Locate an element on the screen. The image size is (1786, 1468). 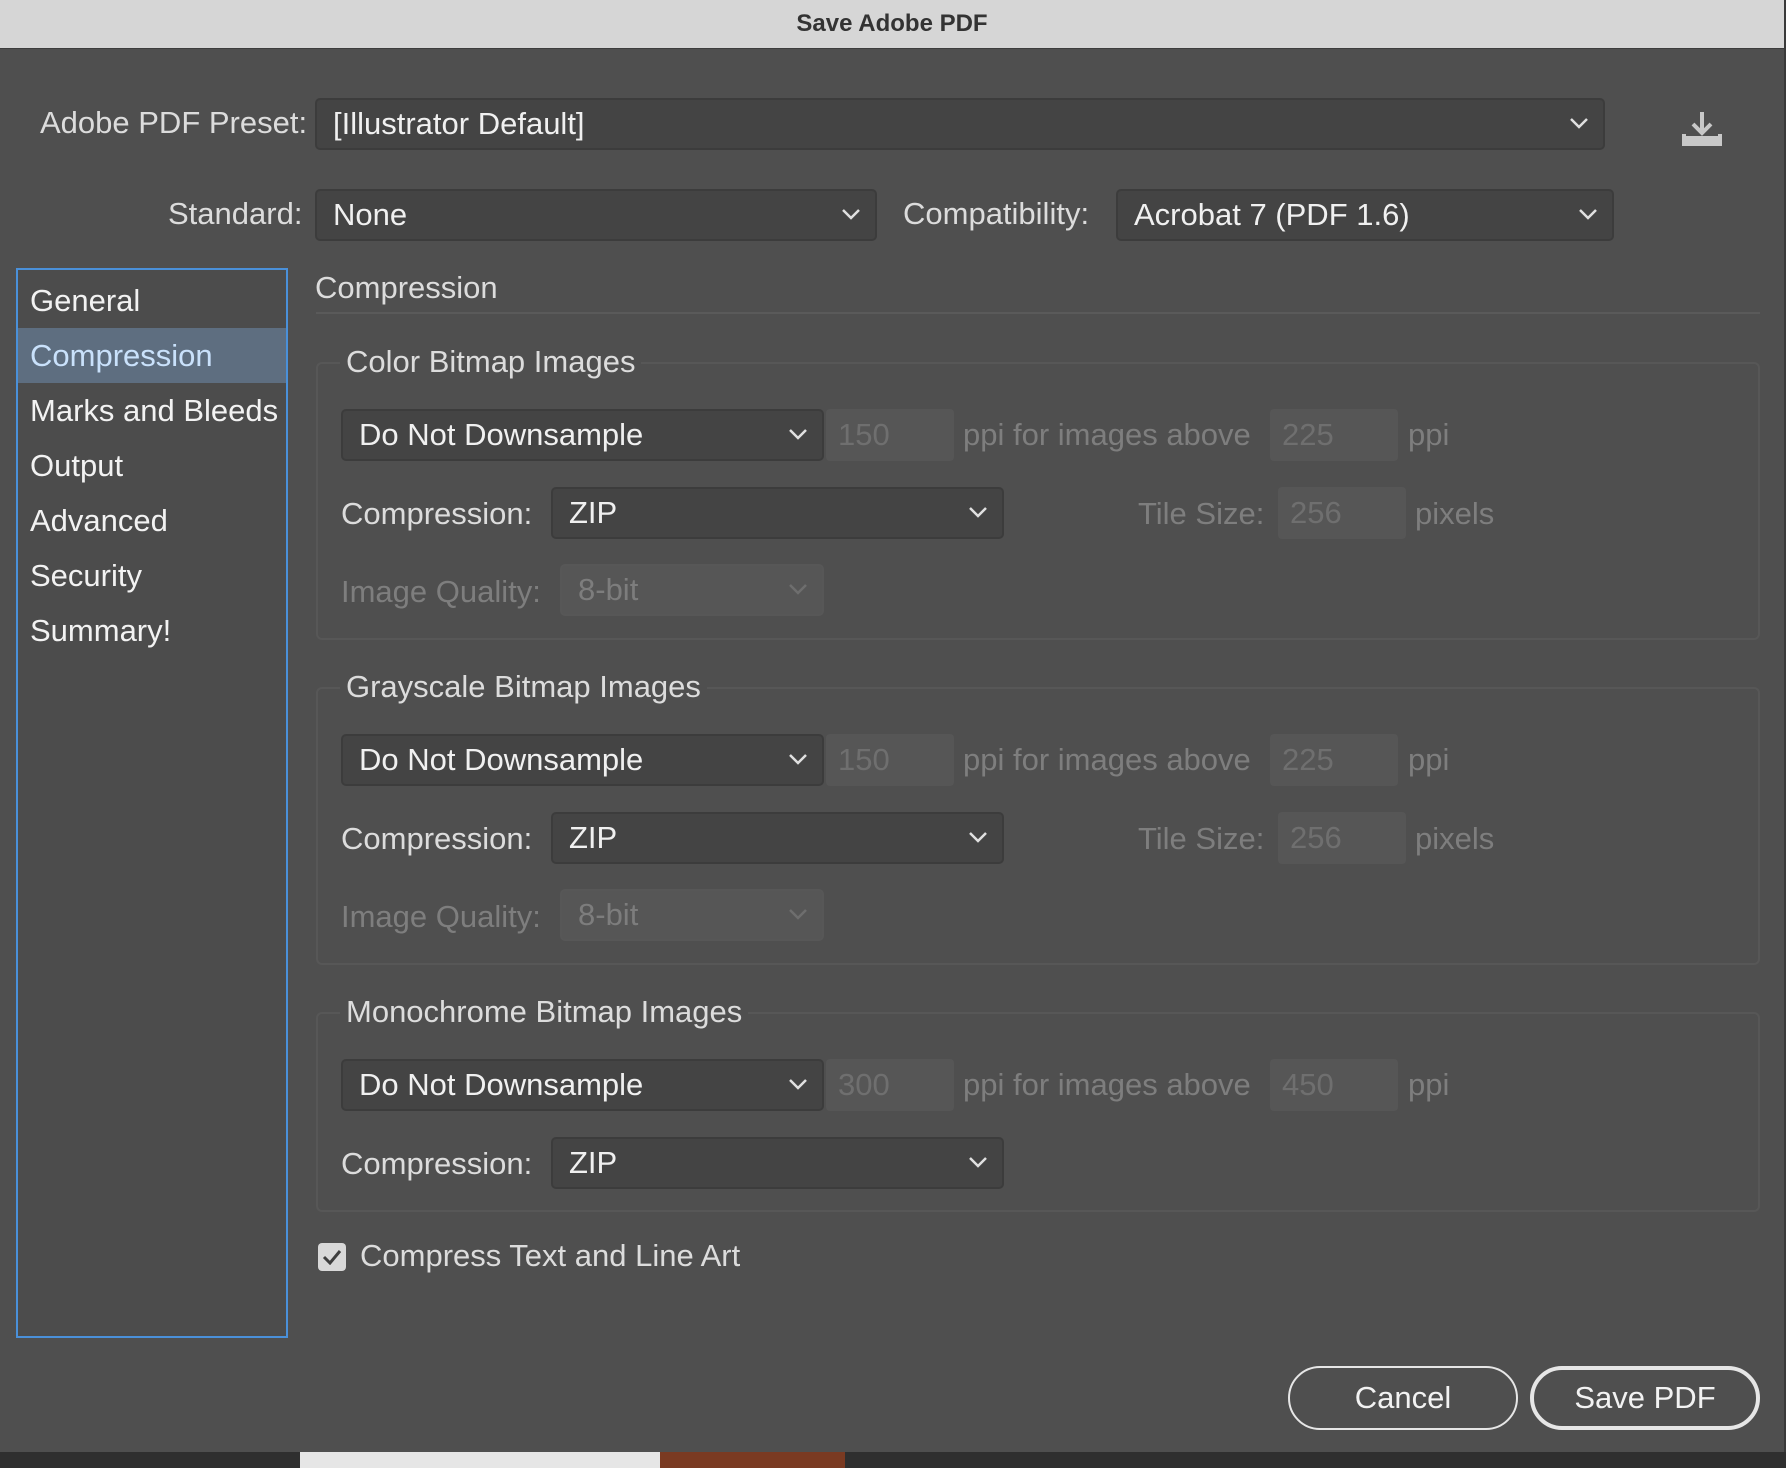
monochrome-ppi-unit: ppi is located at coordinates (1429, 1084).